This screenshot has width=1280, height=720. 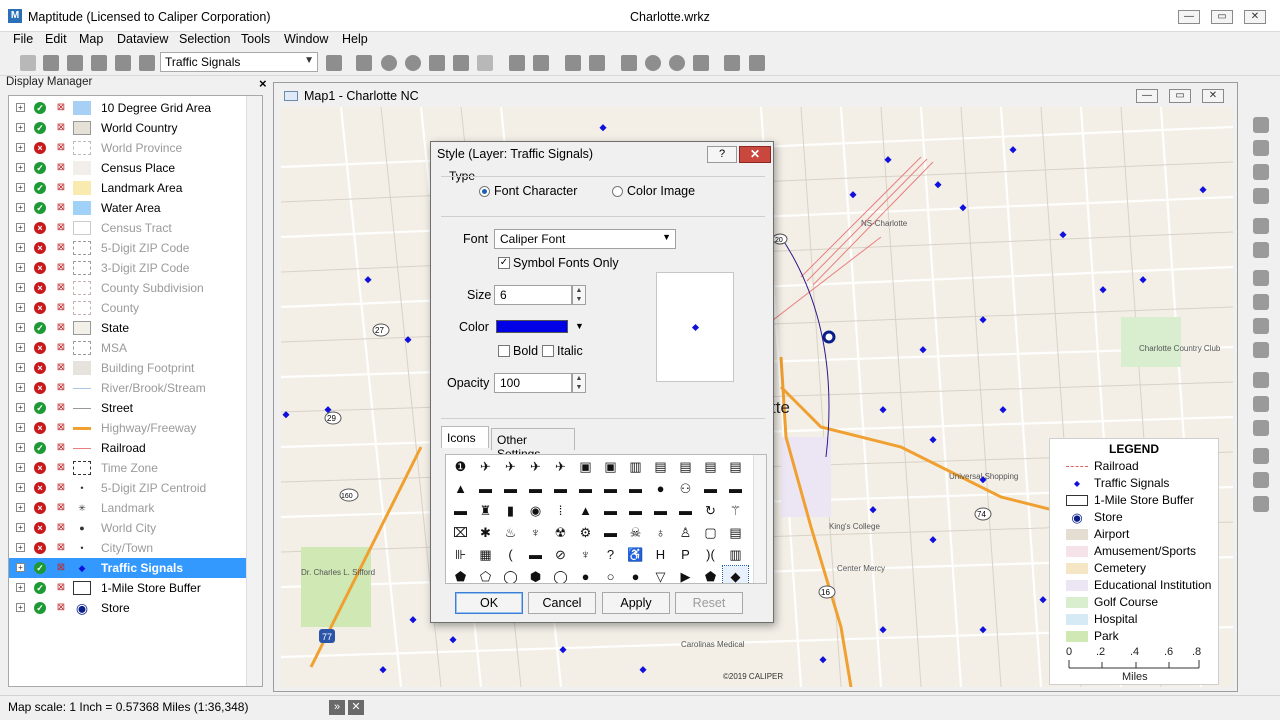 I want to click on menu-tools: Tools, so click(x=255, y=39).